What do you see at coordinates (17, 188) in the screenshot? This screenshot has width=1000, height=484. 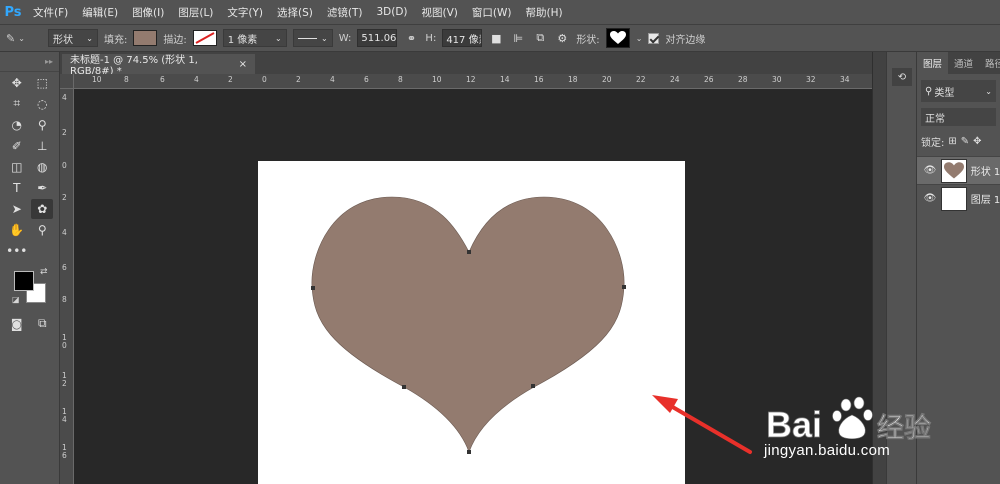 I see `type-tool-icon: T` at bounding box center [17, 188].